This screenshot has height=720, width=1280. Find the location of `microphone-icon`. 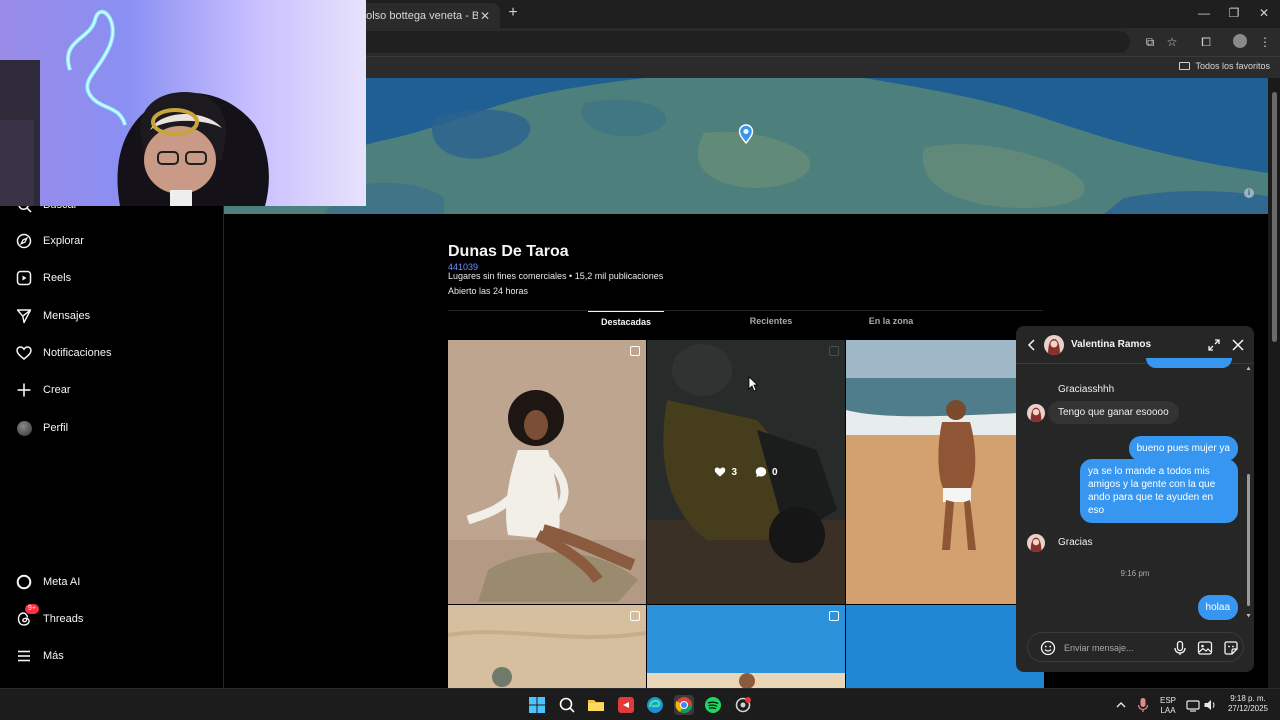

microphone-icon is located at coordinates (1180, 648).